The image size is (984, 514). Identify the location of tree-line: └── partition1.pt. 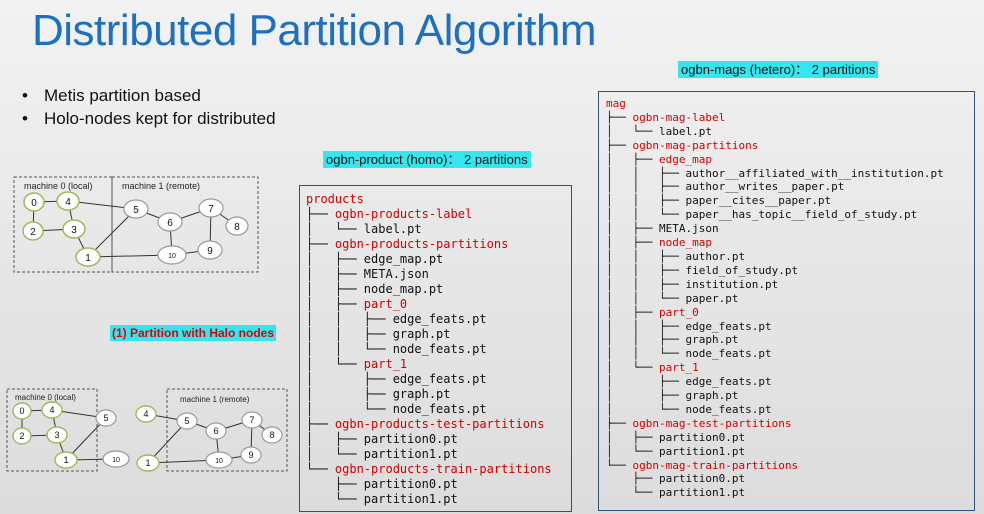
(790, 493).